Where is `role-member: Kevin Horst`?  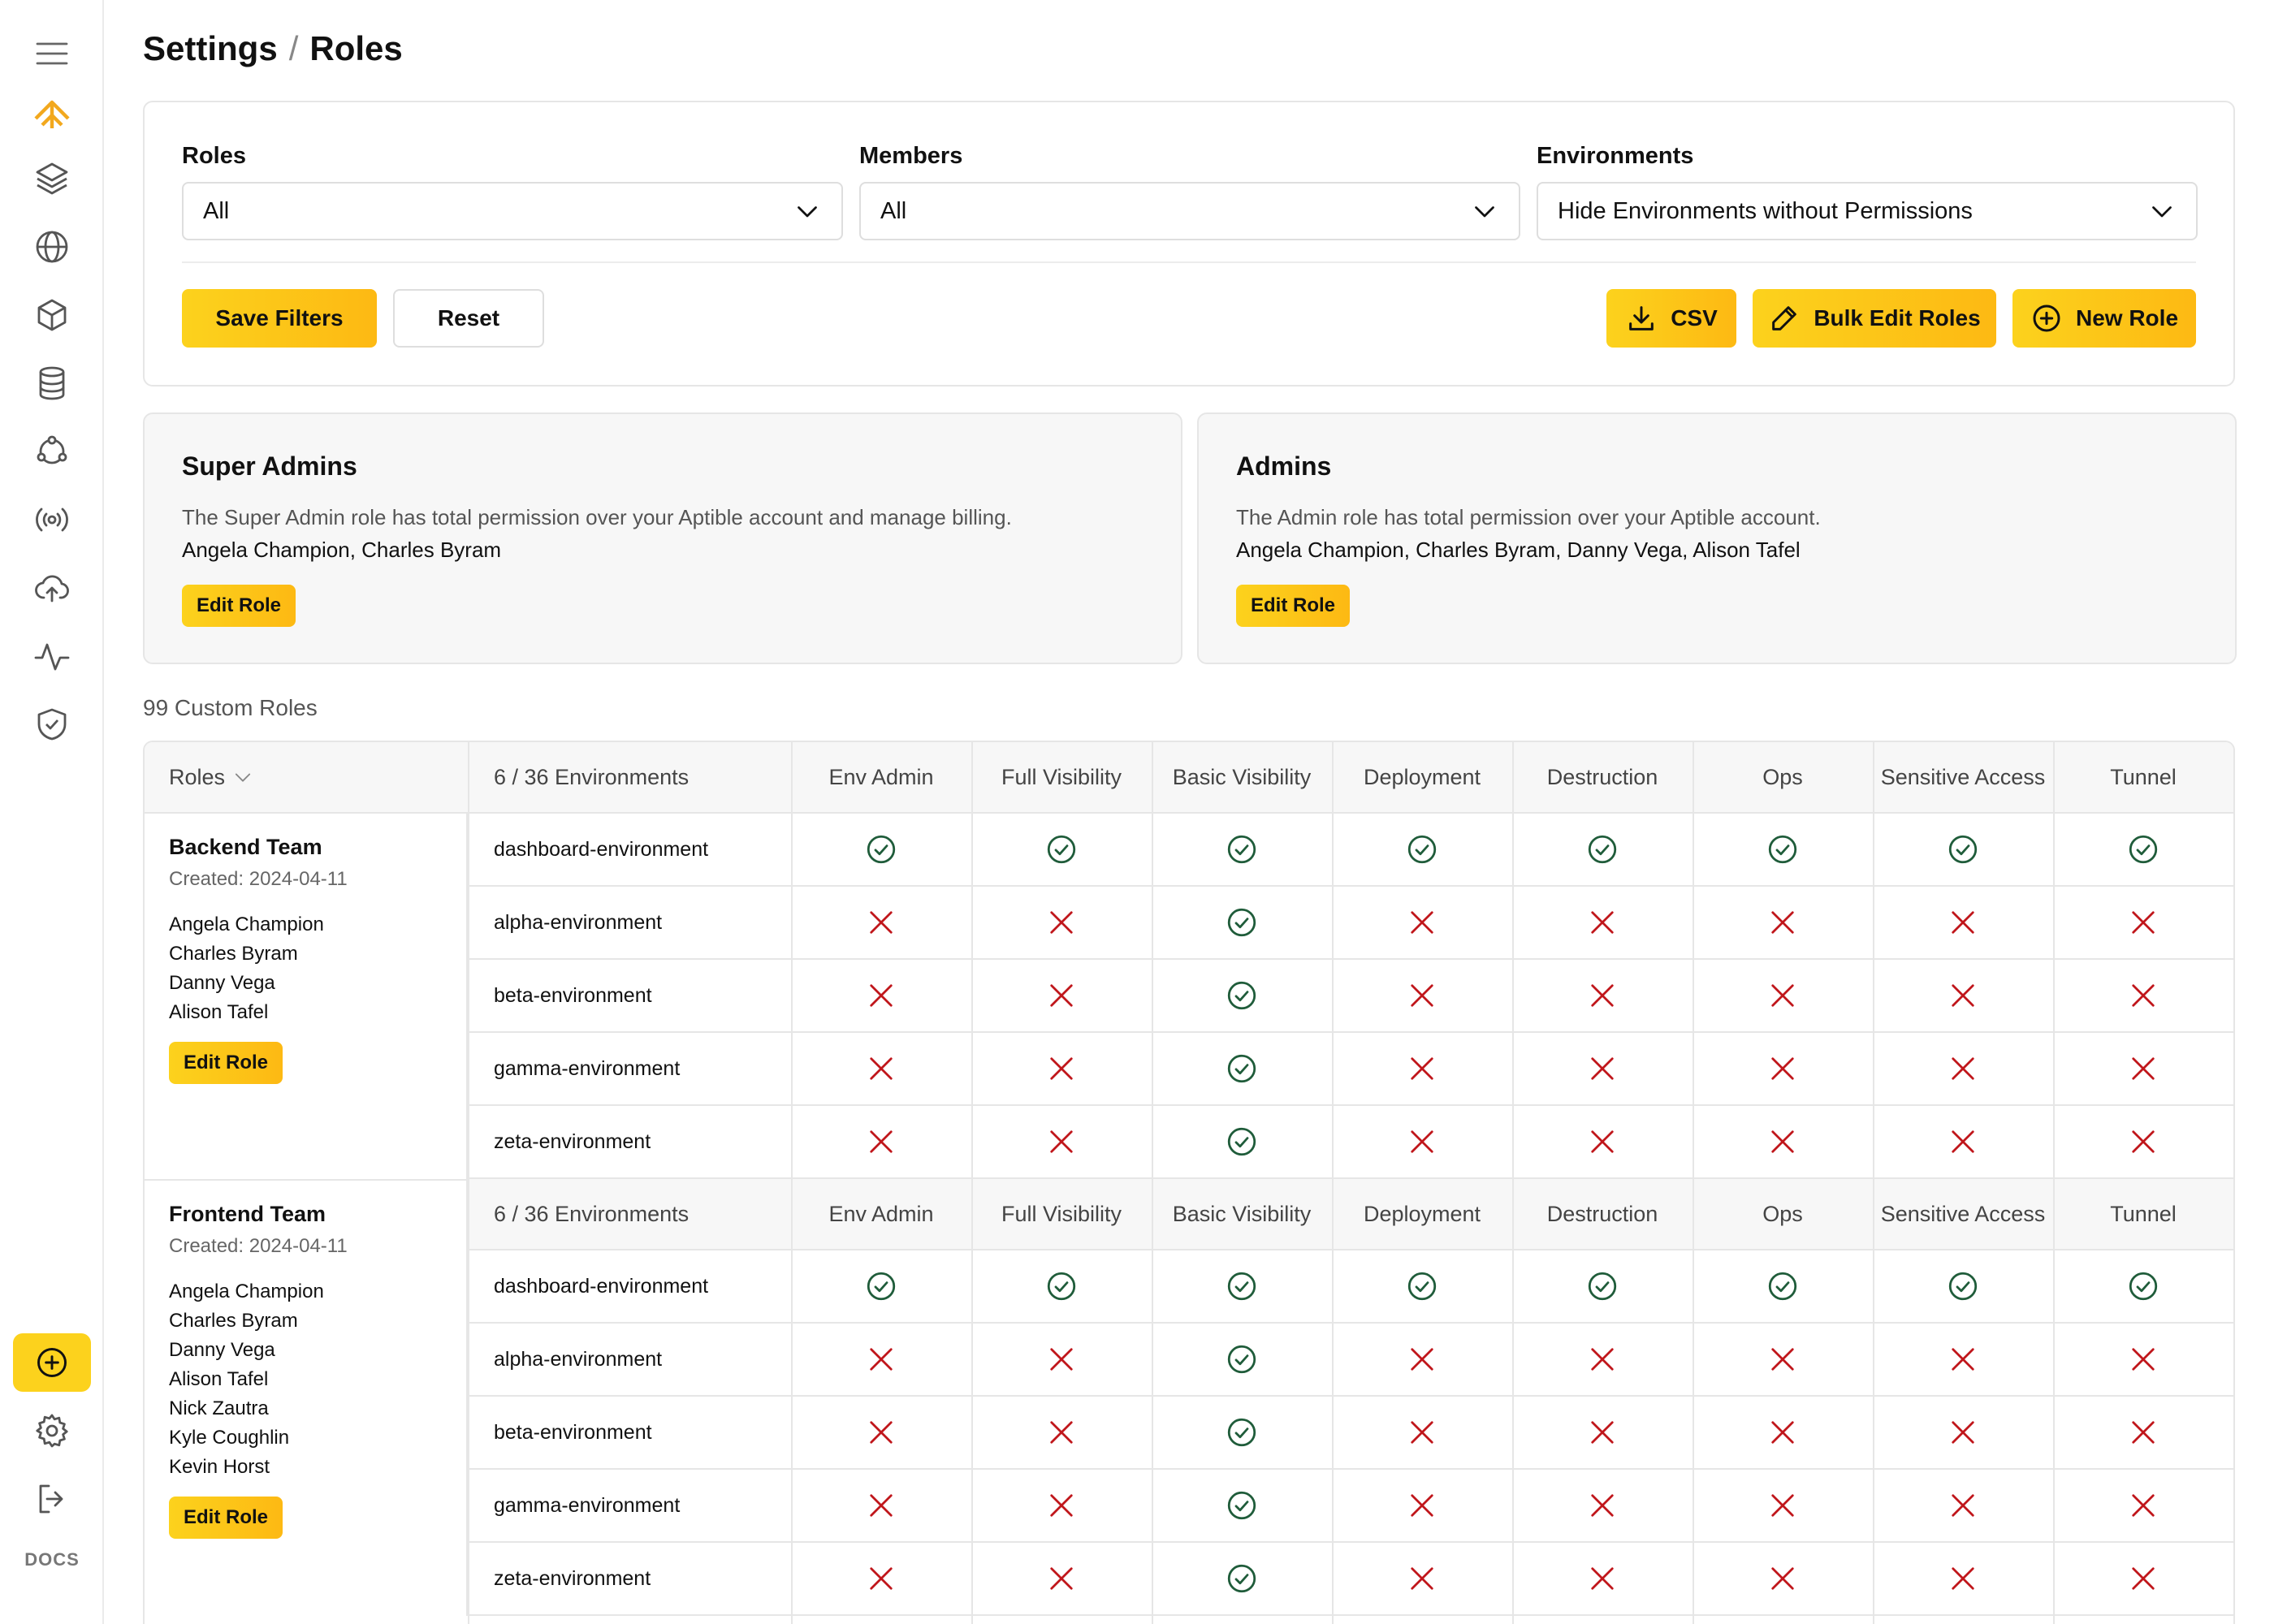
role-member: Kevin Horst is located at coordinates (220, 1467).